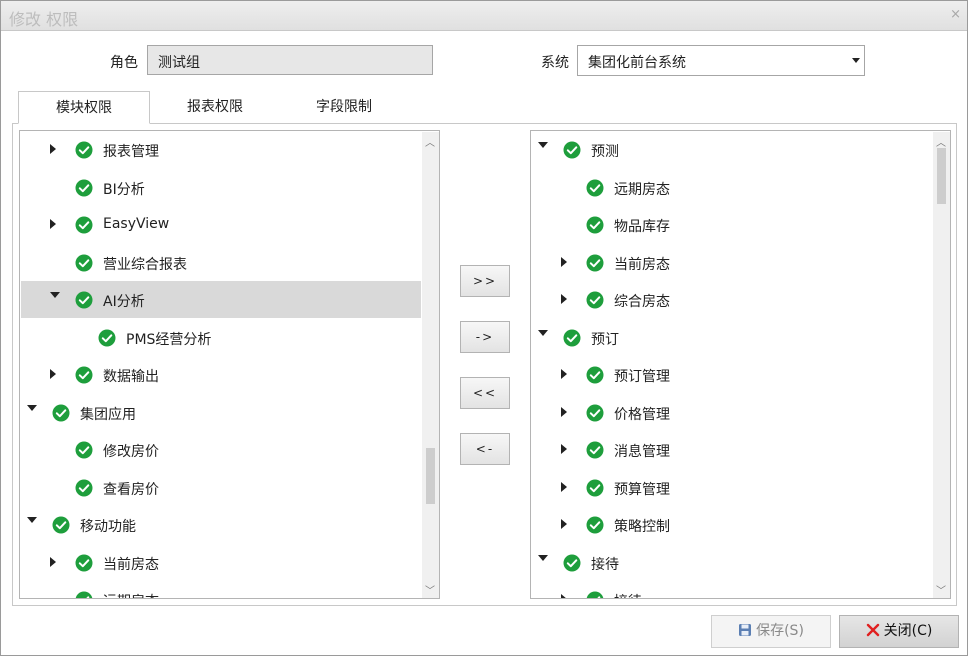 The image size is (968, 656). What do you see at coordinates (221, 449) in the screenshot?
I see `tree-node: 修改房价` at bounding box center [221, 449].